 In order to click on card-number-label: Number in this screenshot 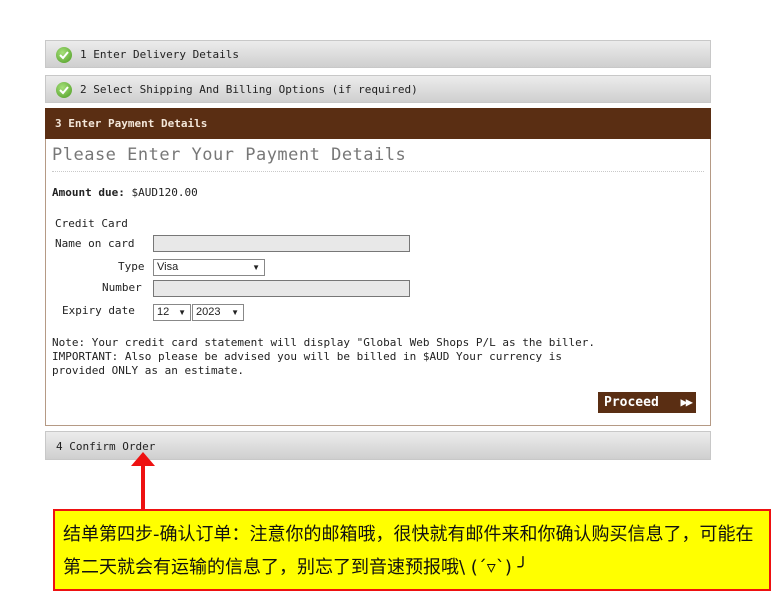, I will do `click(122, 287)`.